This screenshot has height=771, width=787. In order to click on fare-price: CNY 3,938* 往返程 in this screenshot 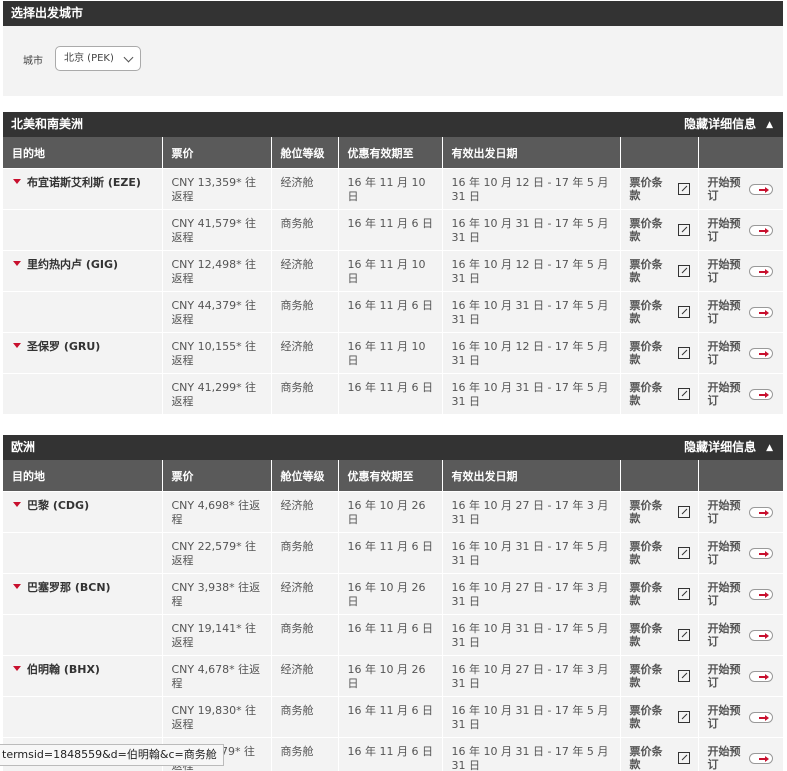, I will do `click(217, 593)`.